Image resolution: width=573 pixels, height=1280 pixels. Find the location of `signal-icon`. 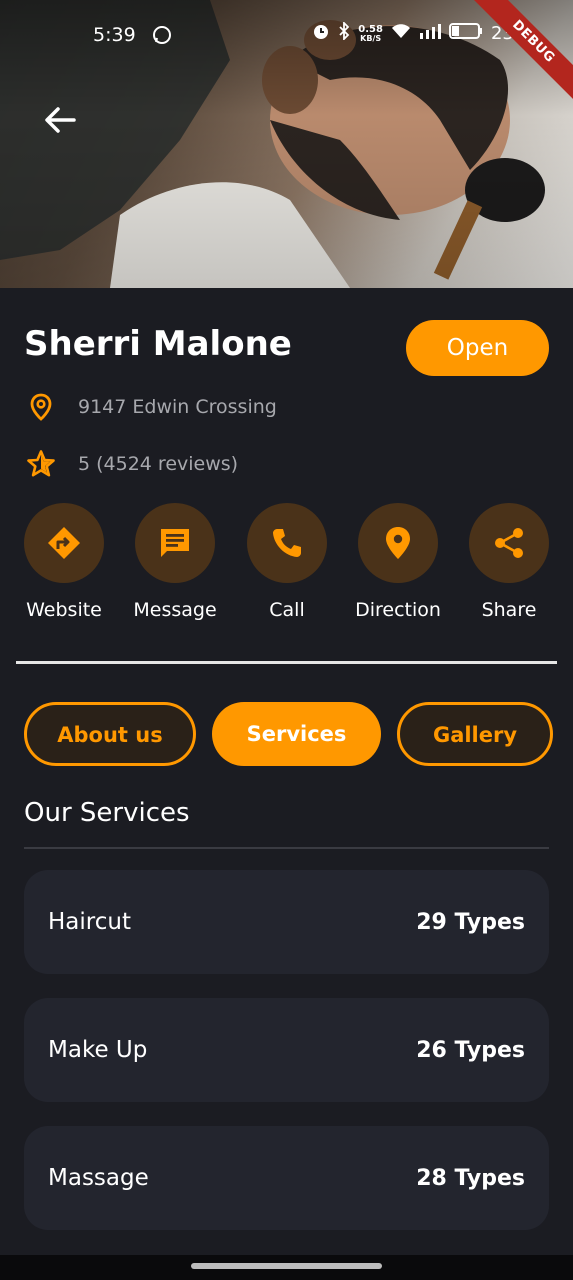

signal-icon is located at coordinates (430, 33).